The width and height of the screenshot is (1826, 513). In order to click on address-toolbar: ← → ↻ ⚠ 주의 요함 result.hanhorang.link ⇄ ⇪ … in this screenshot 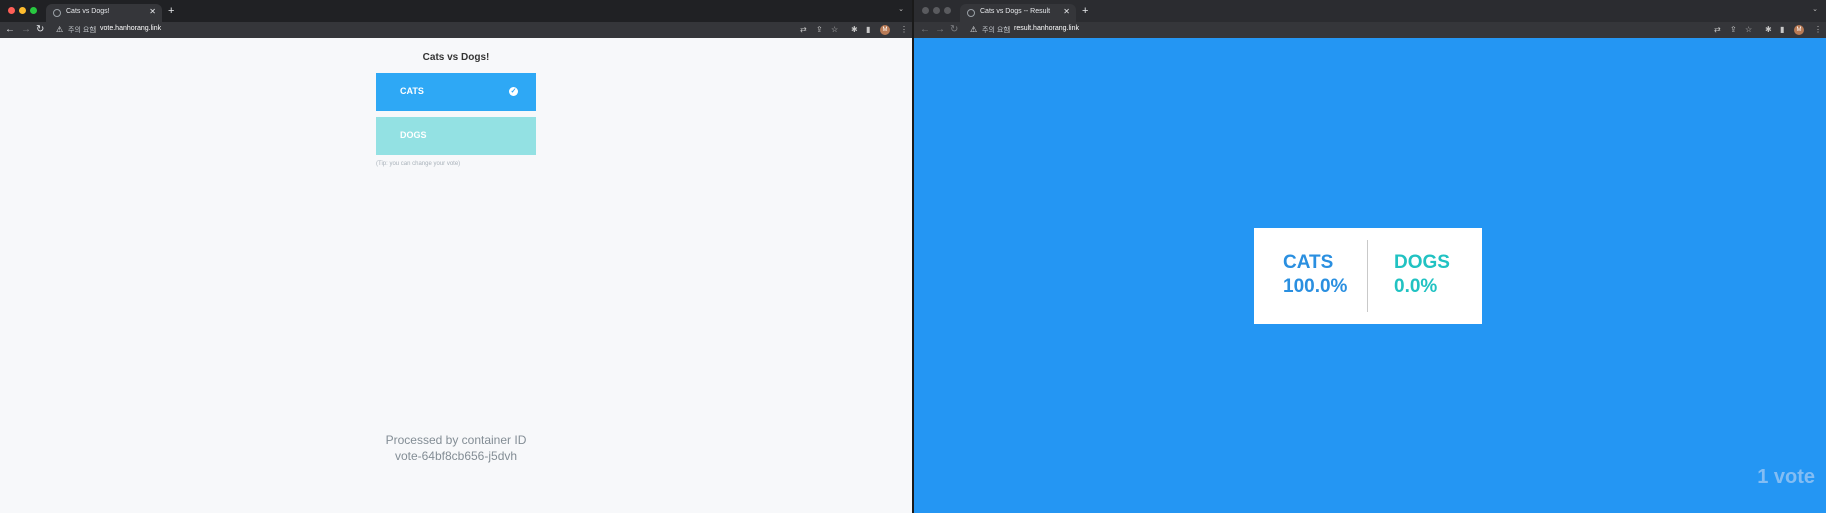, I will do `click(1370, 30)`.